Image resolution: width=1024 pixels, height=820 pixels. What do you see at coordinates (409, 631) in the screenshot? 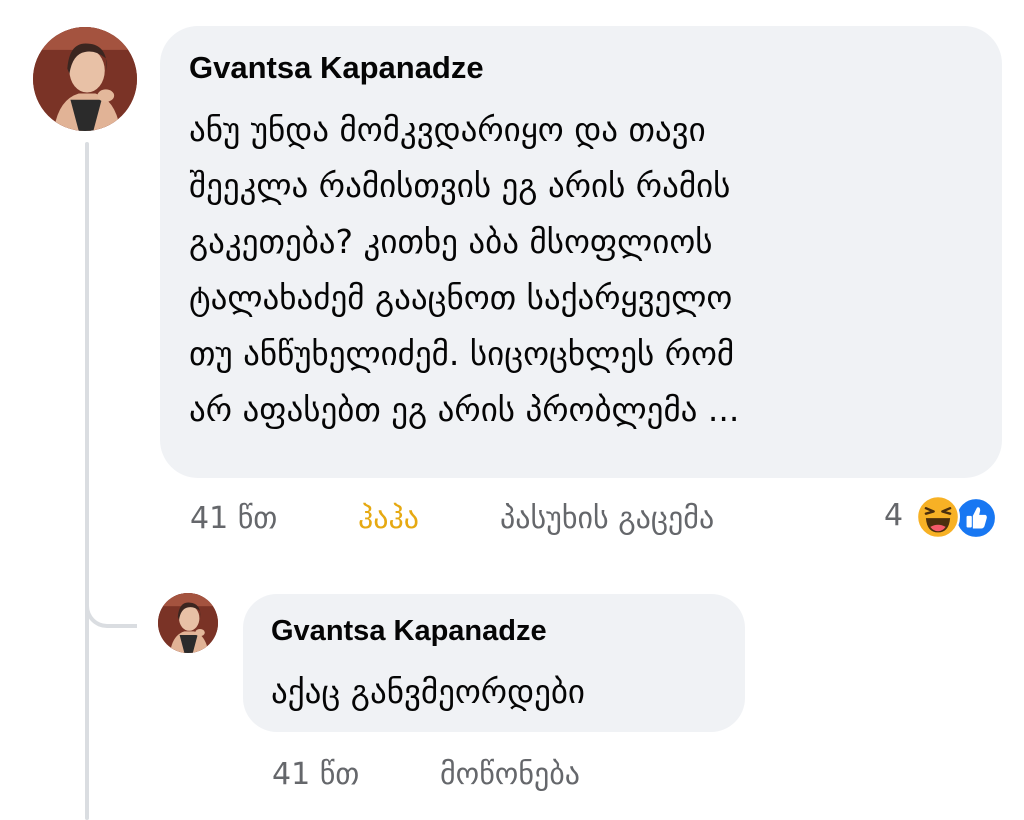
I see `reply-author-name: Gvantsa Kapanadze` at bounding box center [409, 631].